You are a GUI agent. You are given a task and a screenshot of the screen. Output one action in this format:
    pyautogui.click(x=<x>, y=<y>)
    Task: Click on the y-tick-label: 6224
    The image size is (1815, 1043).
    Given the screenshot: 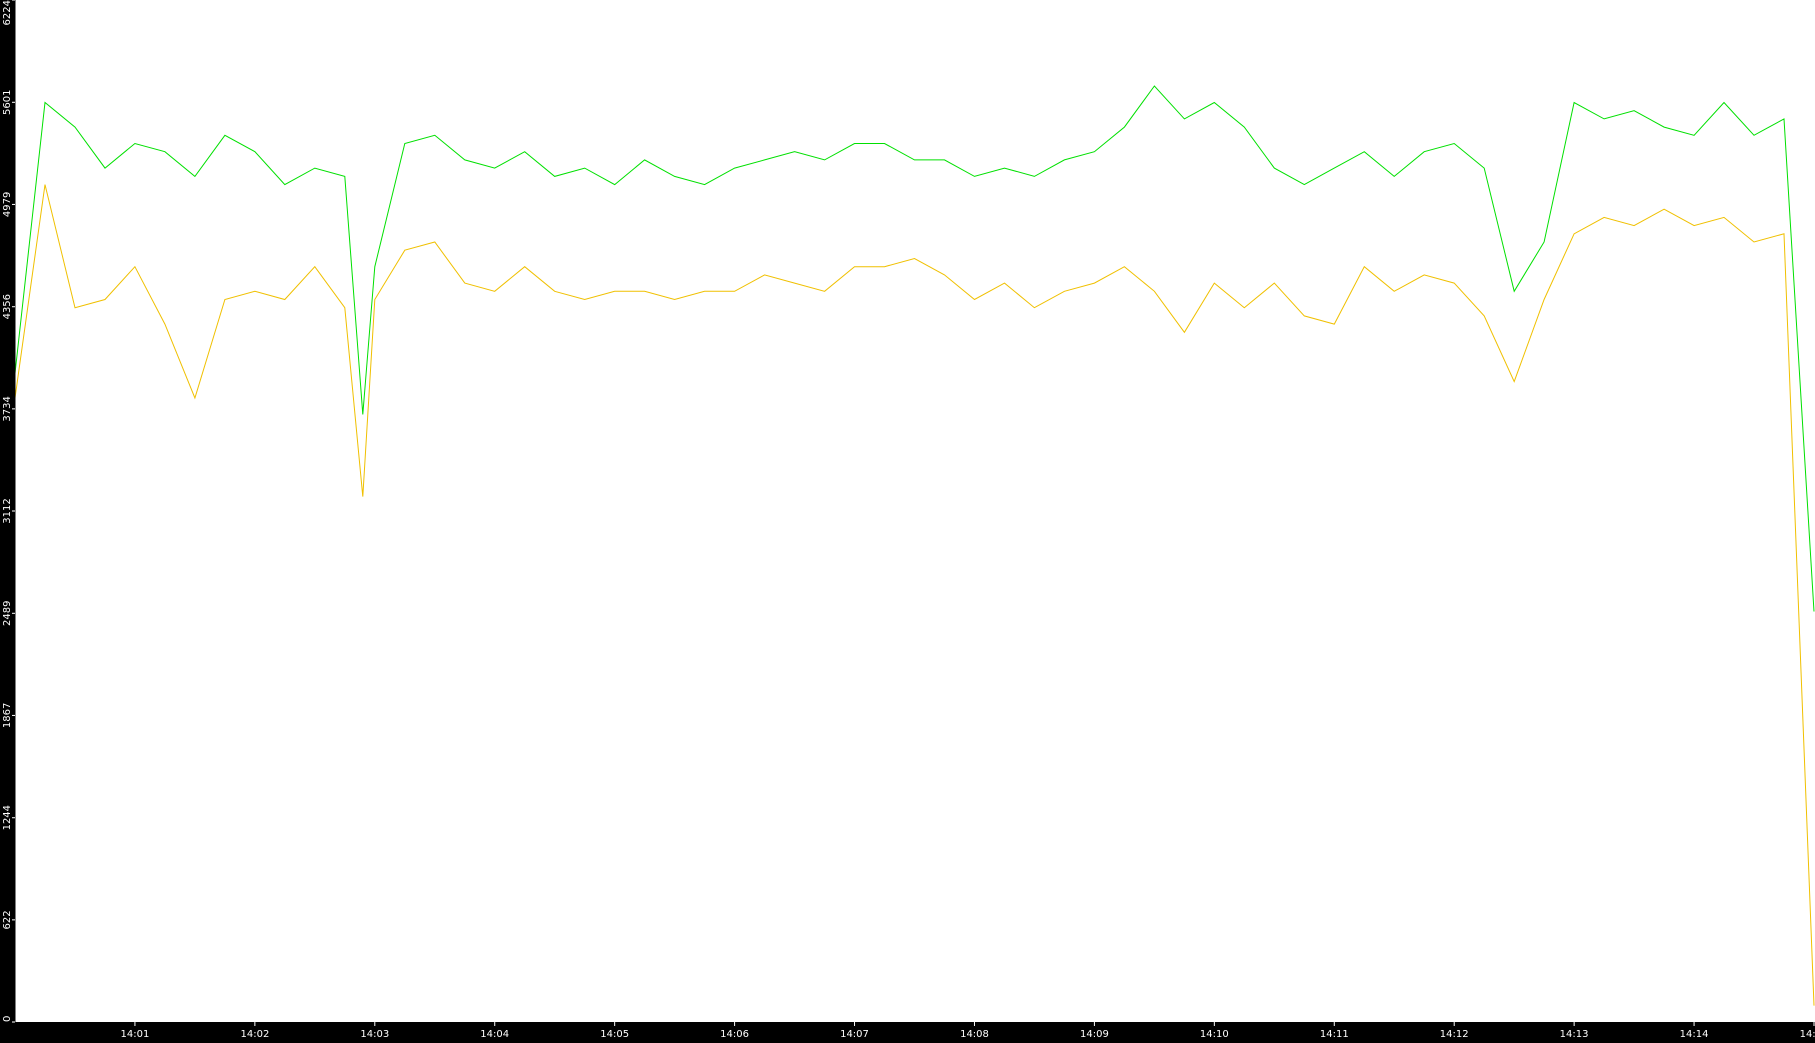 What is the action you would take?
    pyautogui.click(x=7, y=12)
    